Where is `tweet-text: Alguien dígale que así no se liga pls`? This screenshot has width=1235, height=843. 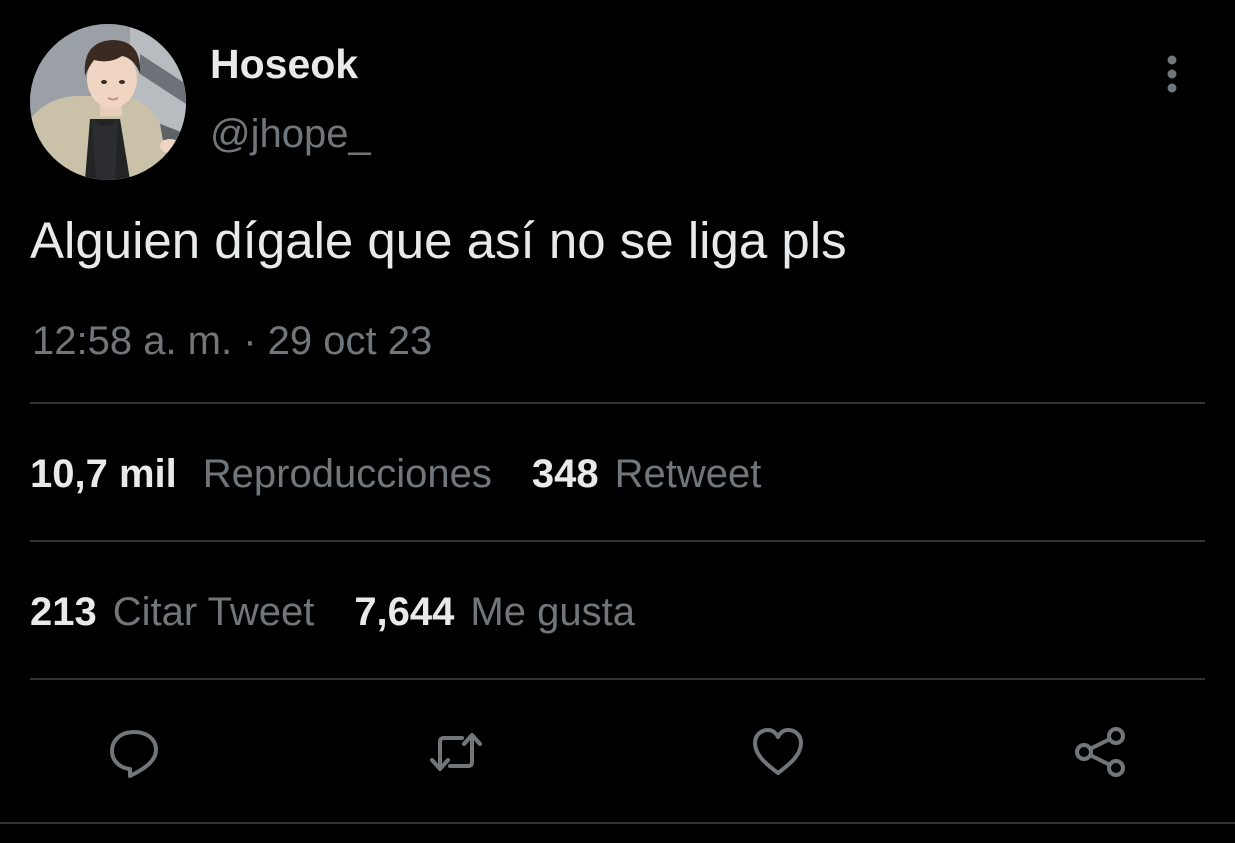 tweet-text: Alguien dígale que así no se liga pls is located at coordinates (438, 240).